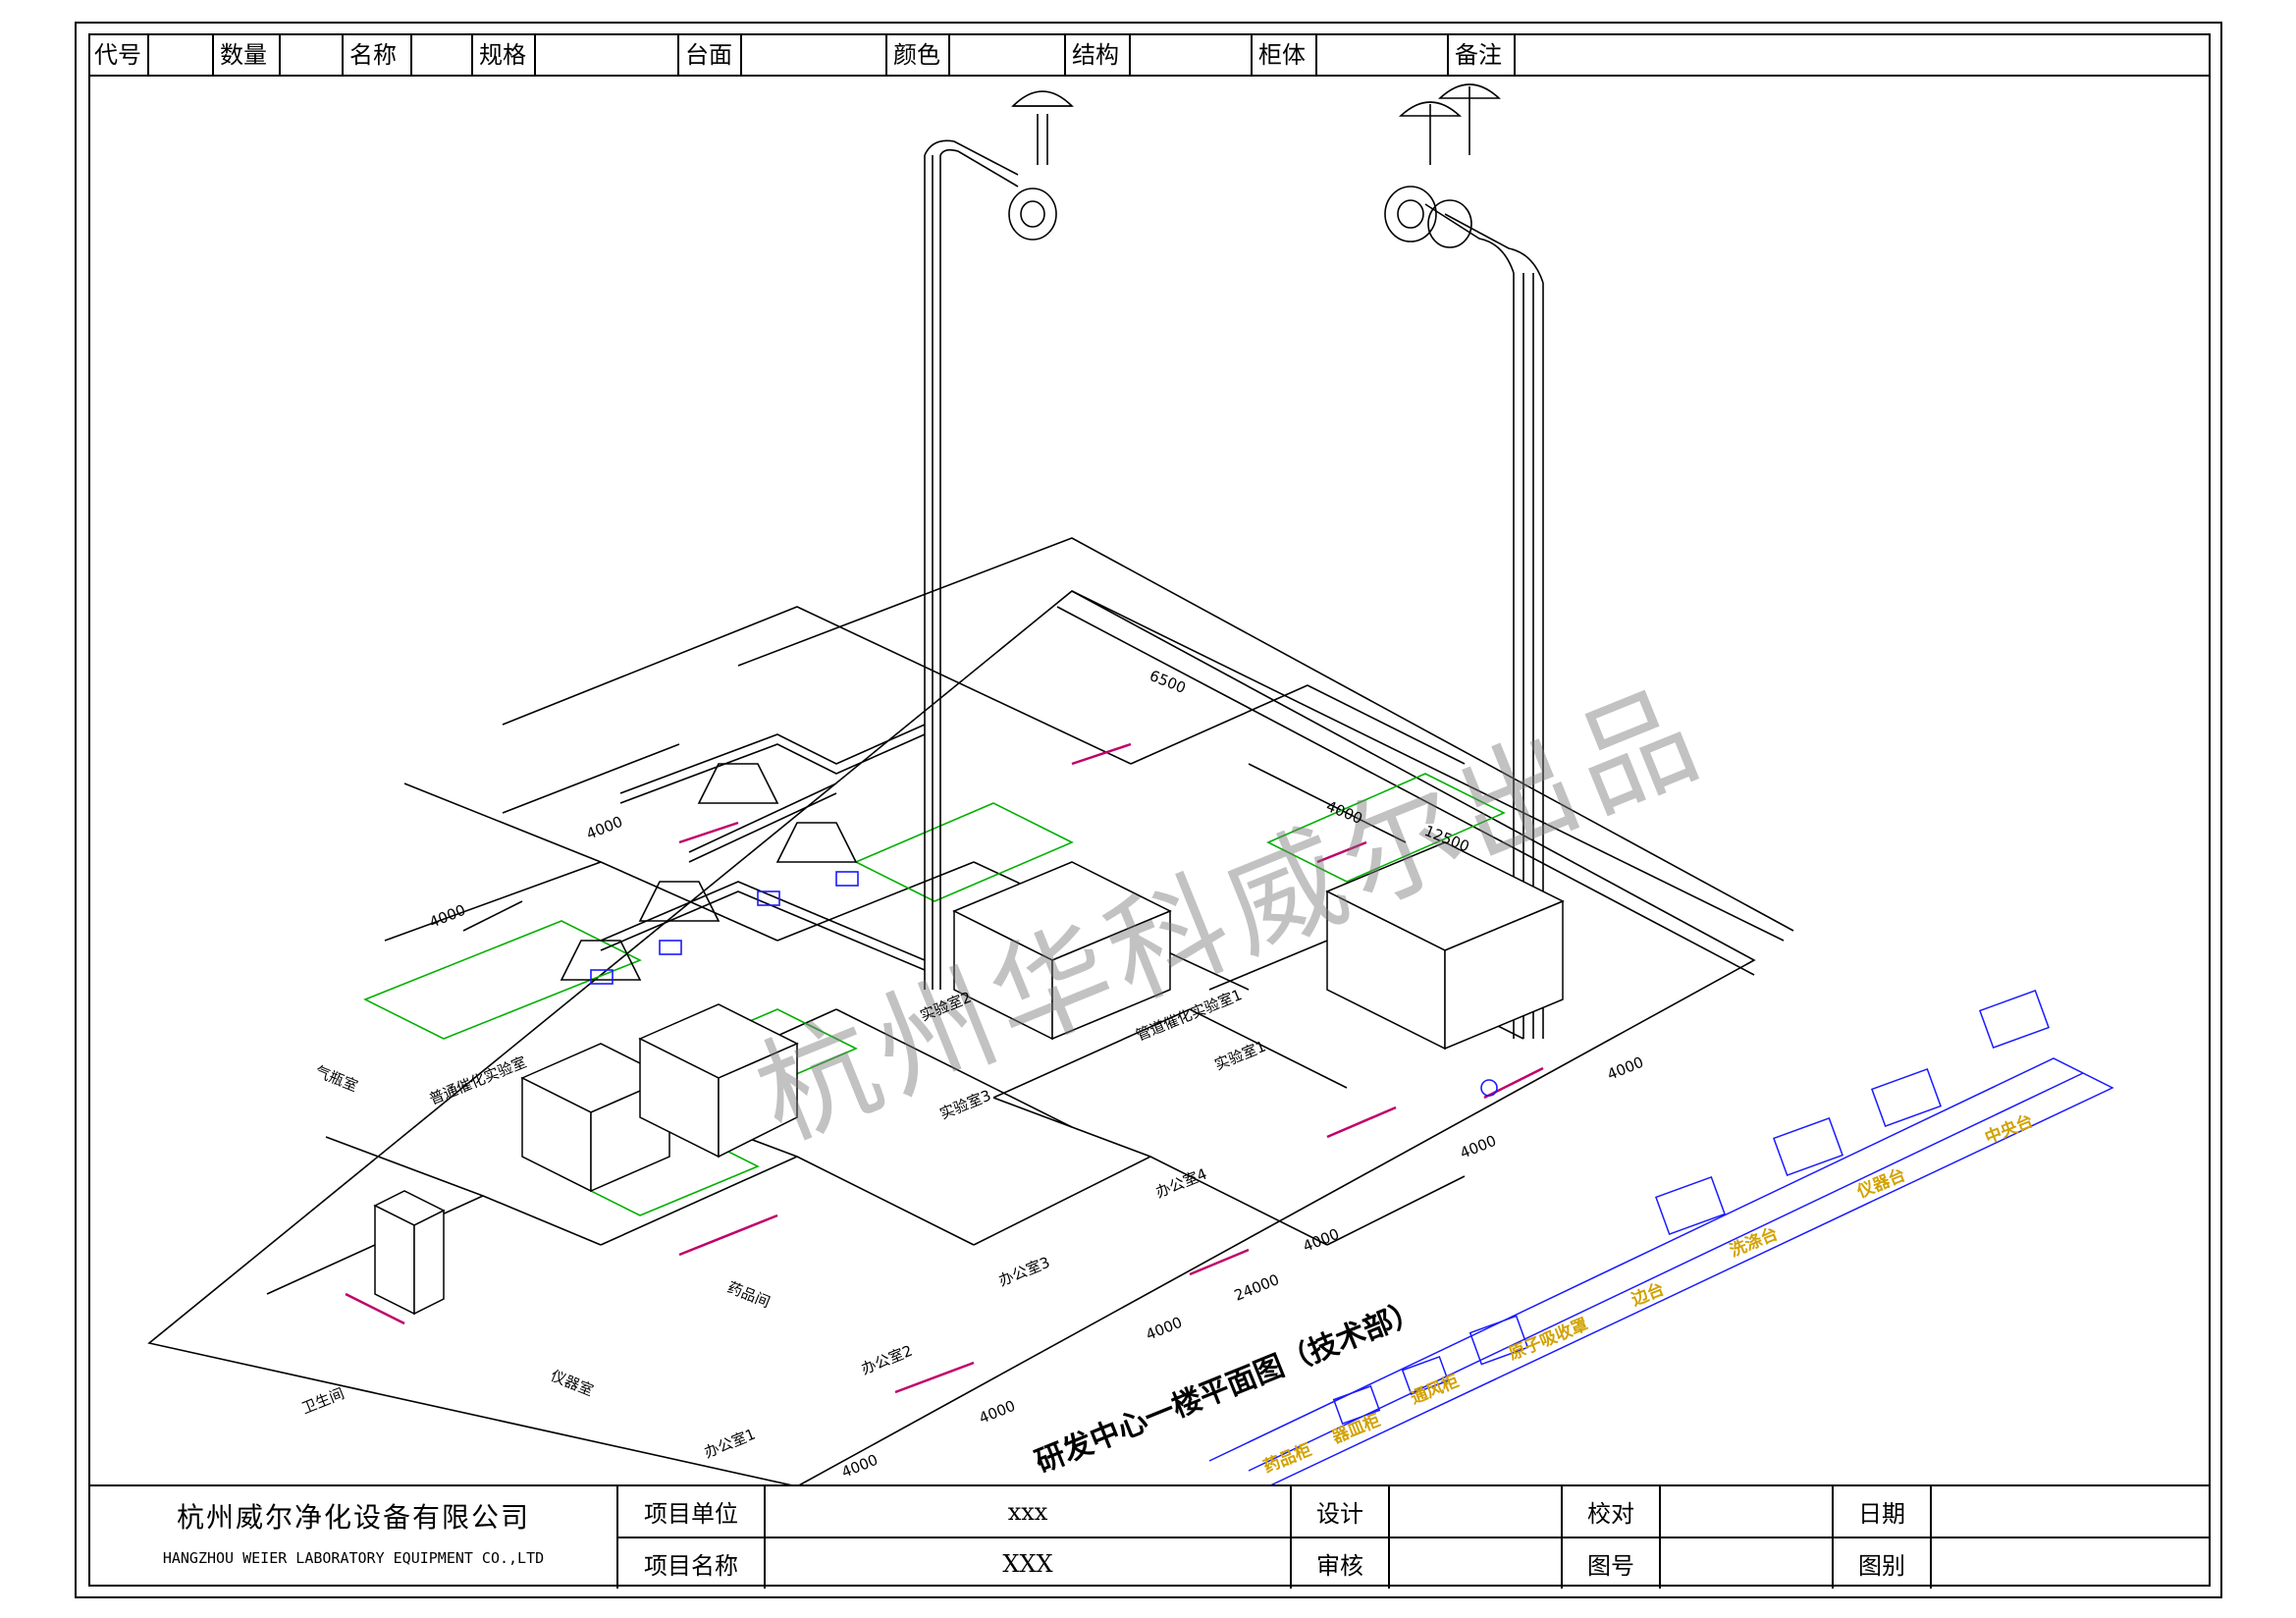 The height and width of the screenshot is (1618, 2296). What do you see at coordinates (711, 55) in the screenshot?
I see `spec-label-top: 台面` at bounding box center [711, 55].